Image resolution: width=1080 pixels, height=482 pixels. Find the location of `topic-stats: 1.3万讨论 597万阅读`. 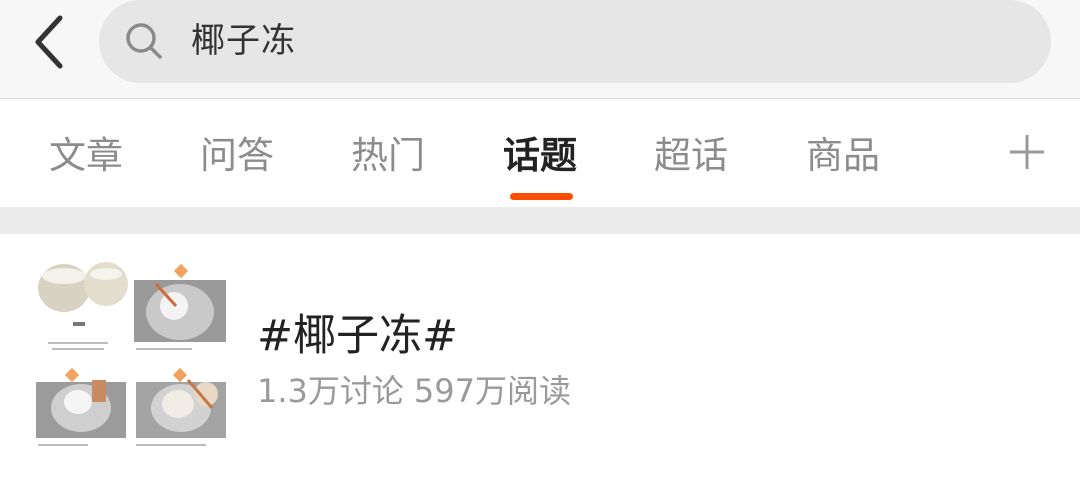

topic-stats: 1.3万讨论 597万阅读 is located at coordinates (419, 391).